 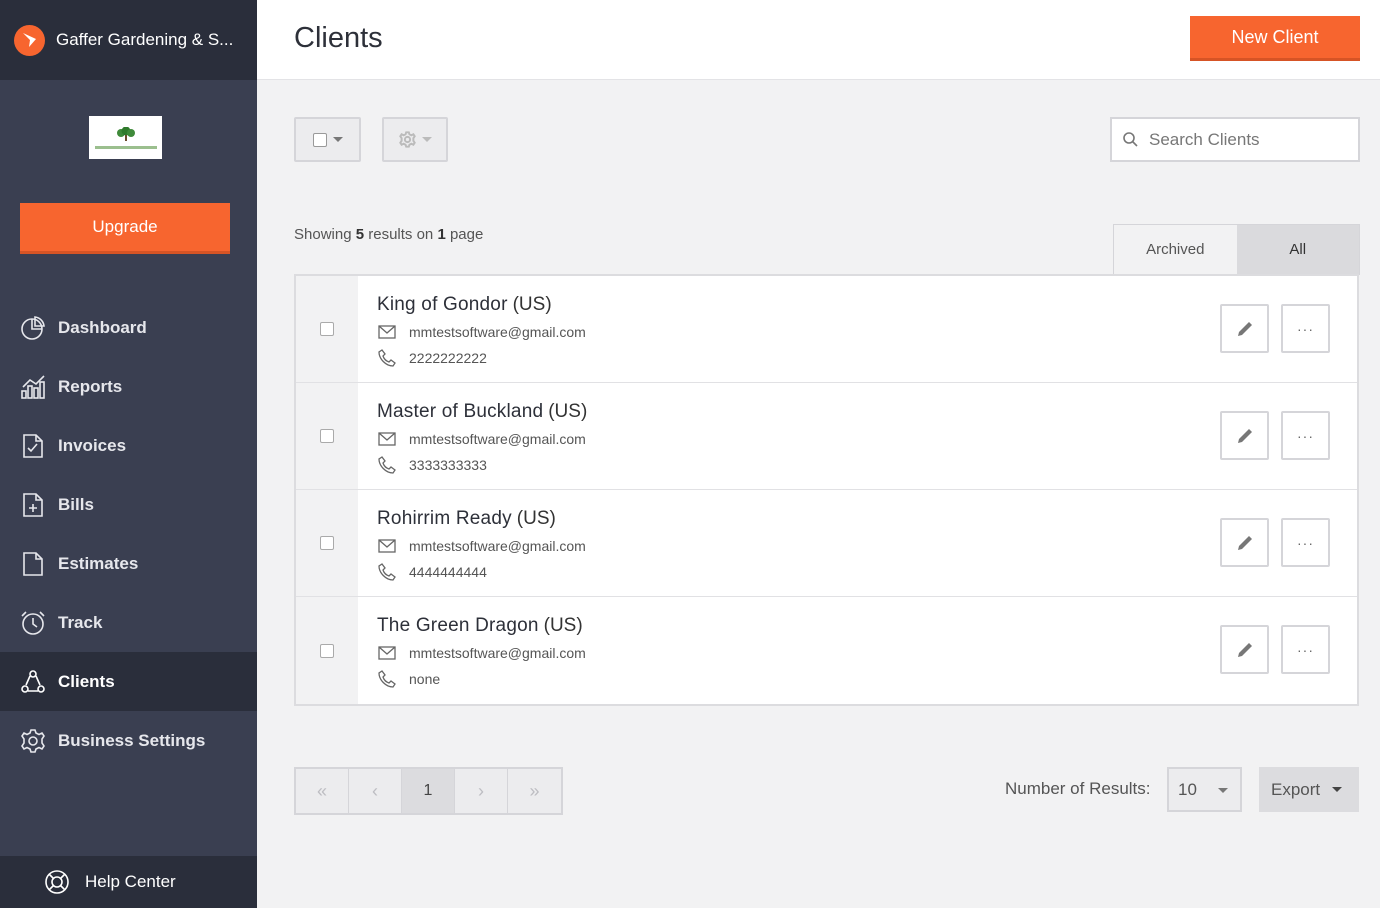 I want to click on search-icon, so click(x=1130, y=139).